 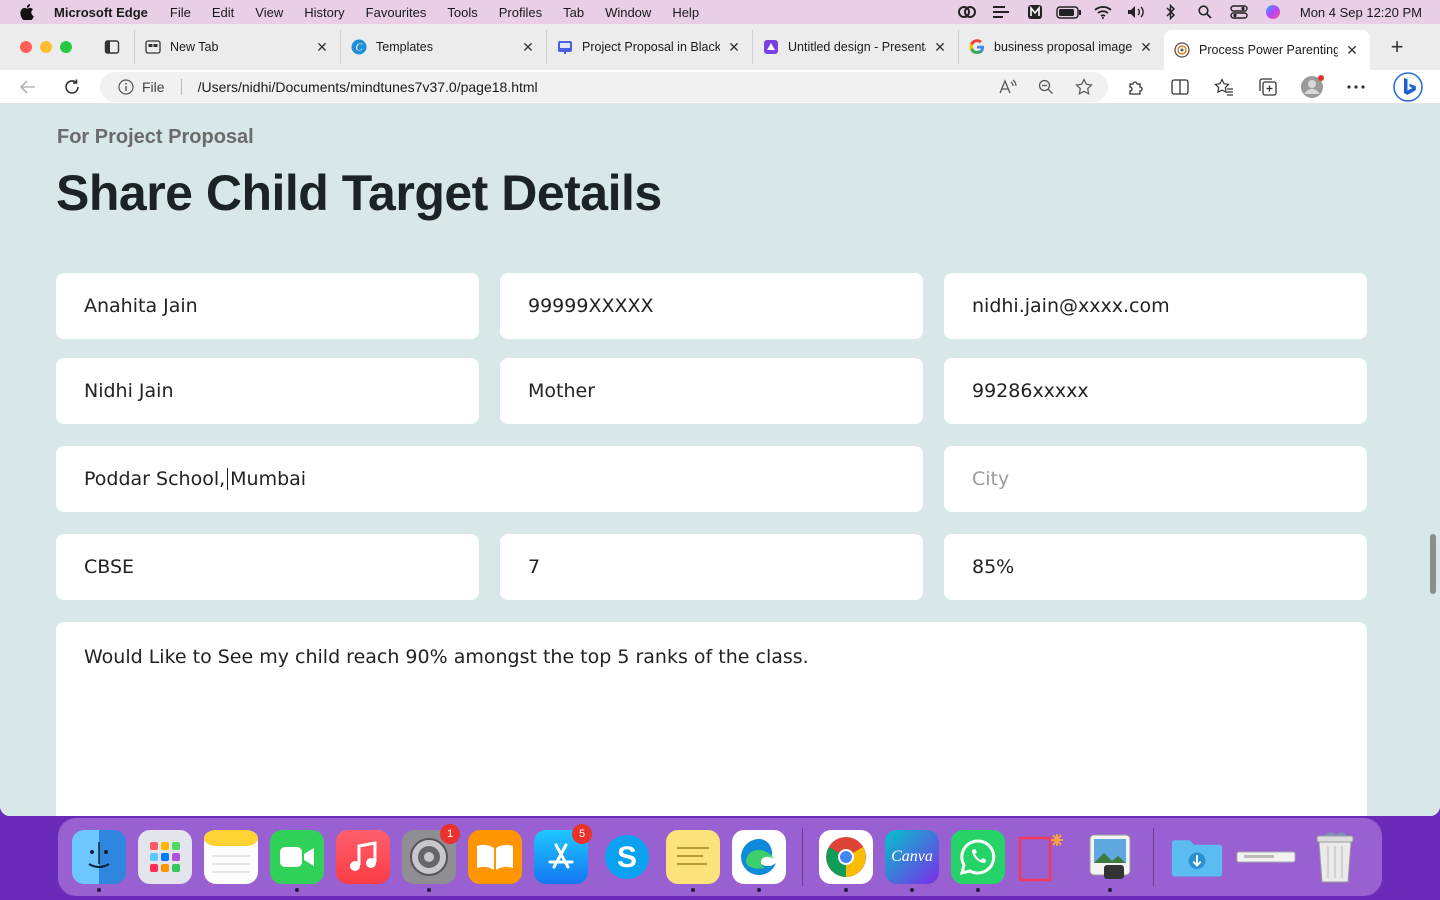 What do you see at coordinates (563, 854) in the screenshot?
I see `dock-app-store: 5` at bounding box center [563, 854].